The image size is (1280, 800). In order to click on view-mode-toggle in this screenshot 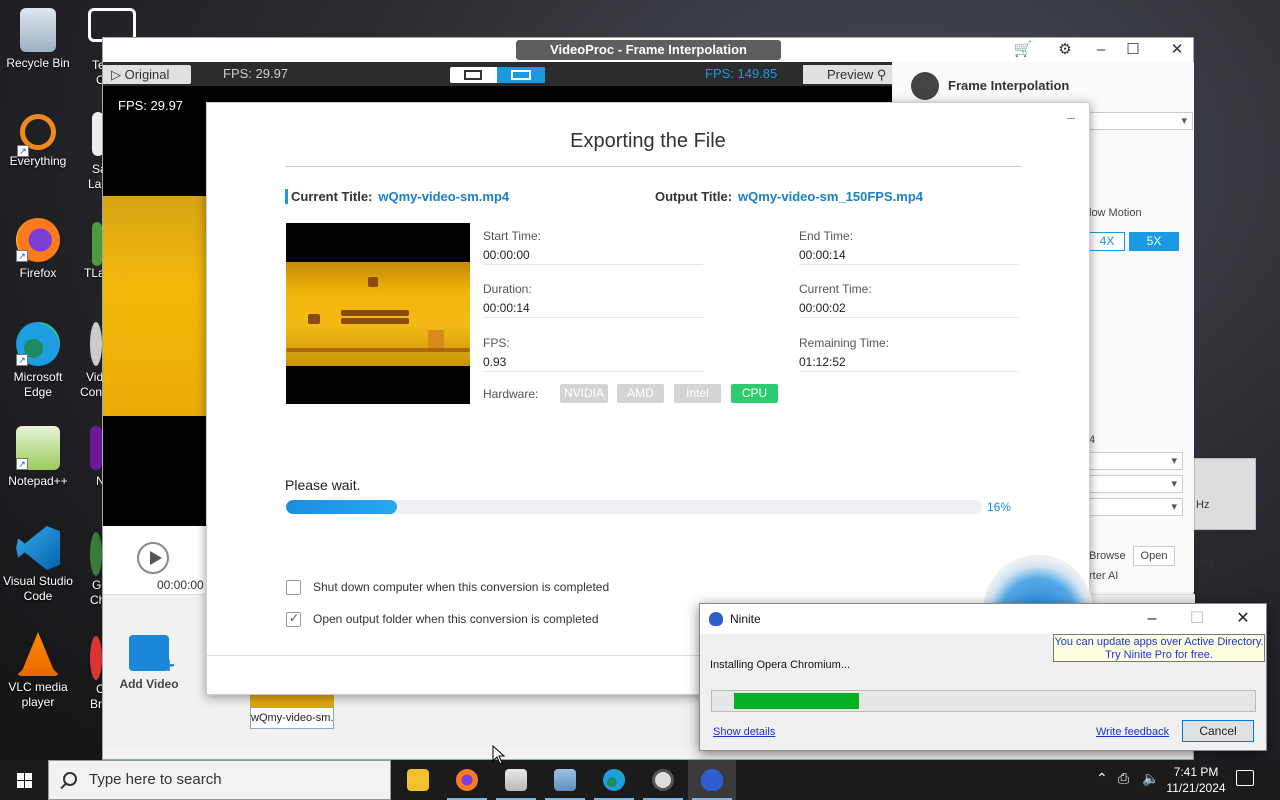, I will do `click(497, 75)`.